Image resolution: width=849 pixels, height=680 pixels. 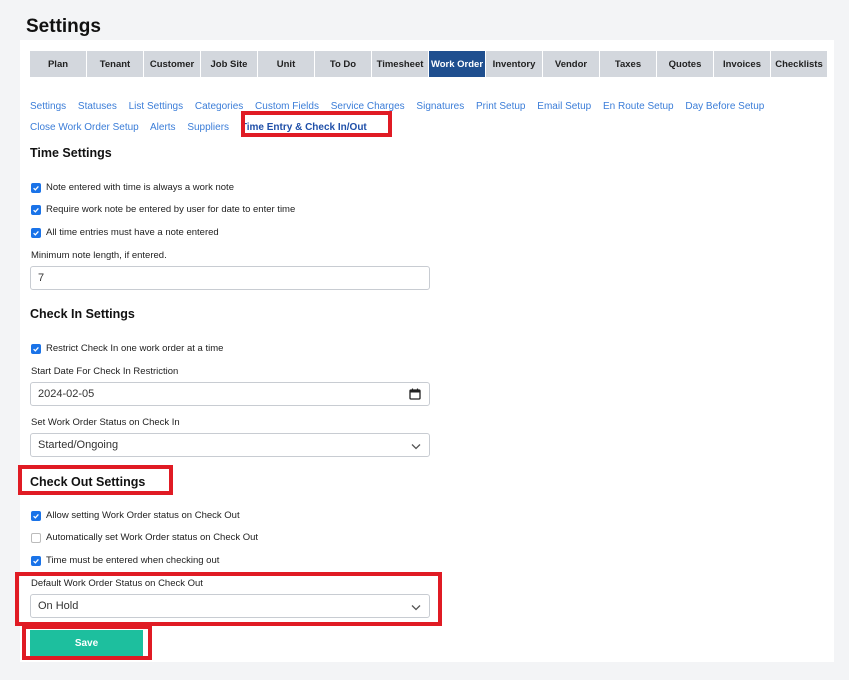 What do you see at coordinates (163, 127) in the screenshot?
I see `subnav-alerts: Alerts` at bounding box center [163, 127].